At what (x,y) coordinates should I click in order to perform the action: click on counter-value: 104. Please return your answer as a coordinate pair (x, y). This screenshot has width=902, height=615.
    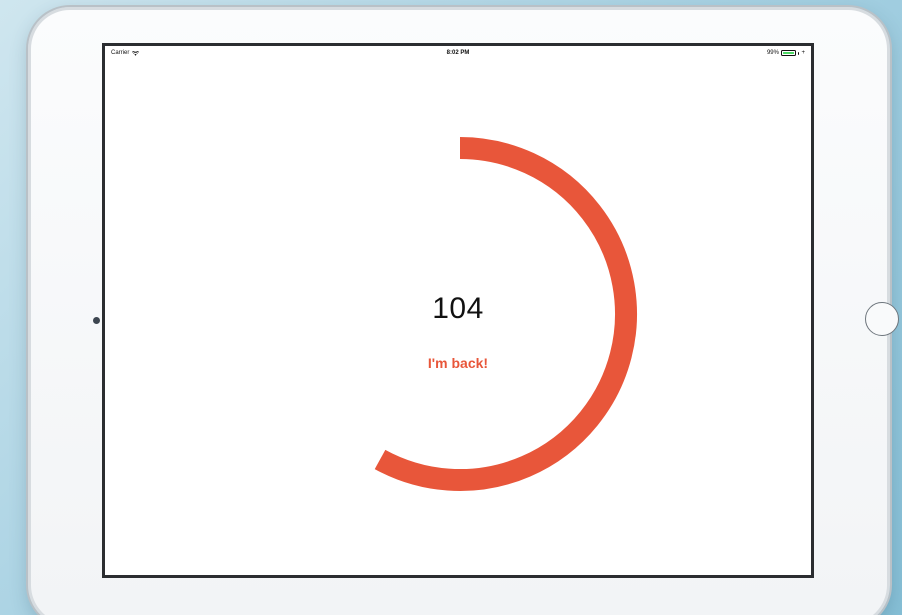
    Looking at the image, I should click on (458, 308).